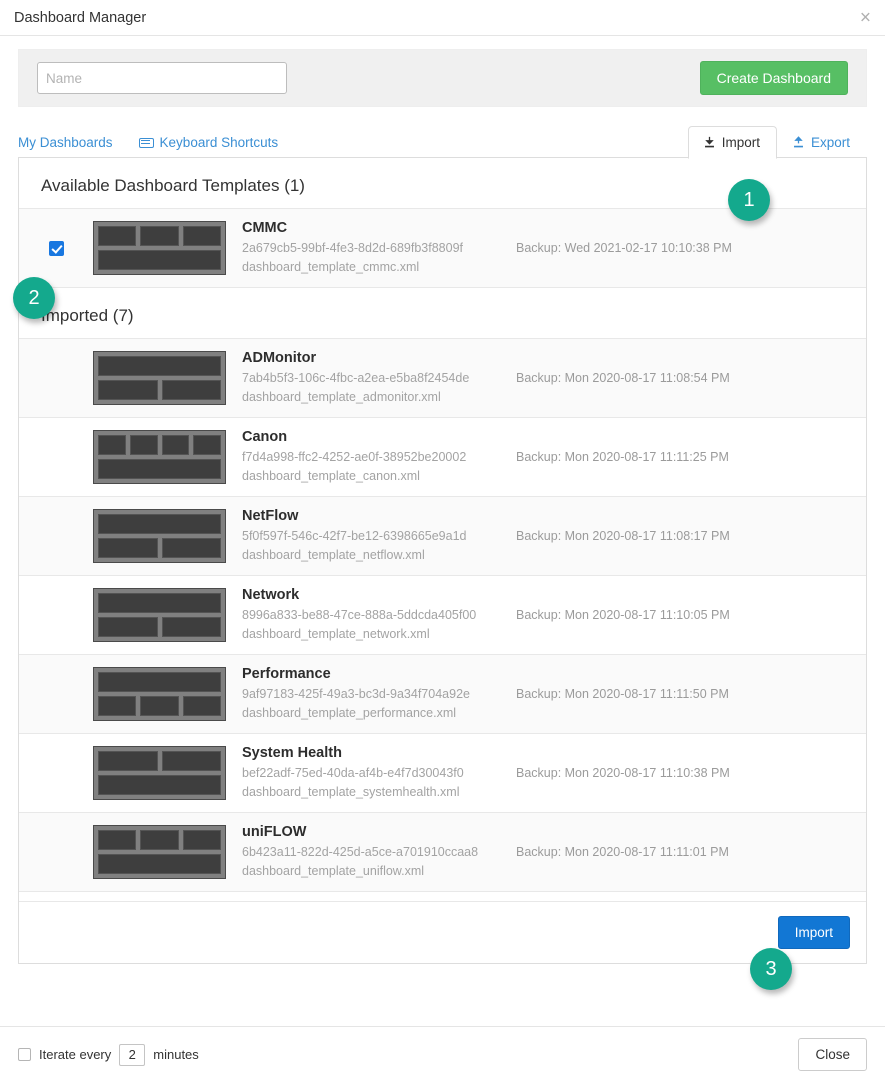  What do you see at coordinates (75, 1054) in the screenshot?
I see `iterate-prefix-label: Iterate every` at bounding box center [75, 1054].